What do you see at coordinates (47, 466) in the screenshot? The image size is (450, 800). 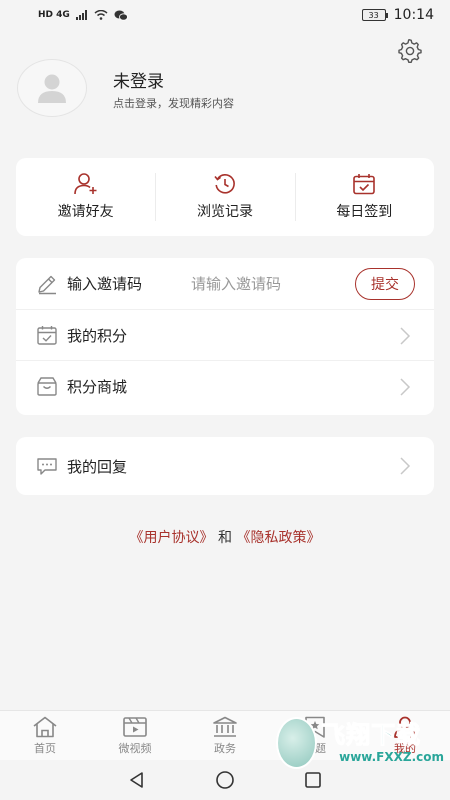 I see `comment-icon` at bounding box center [47, 466].